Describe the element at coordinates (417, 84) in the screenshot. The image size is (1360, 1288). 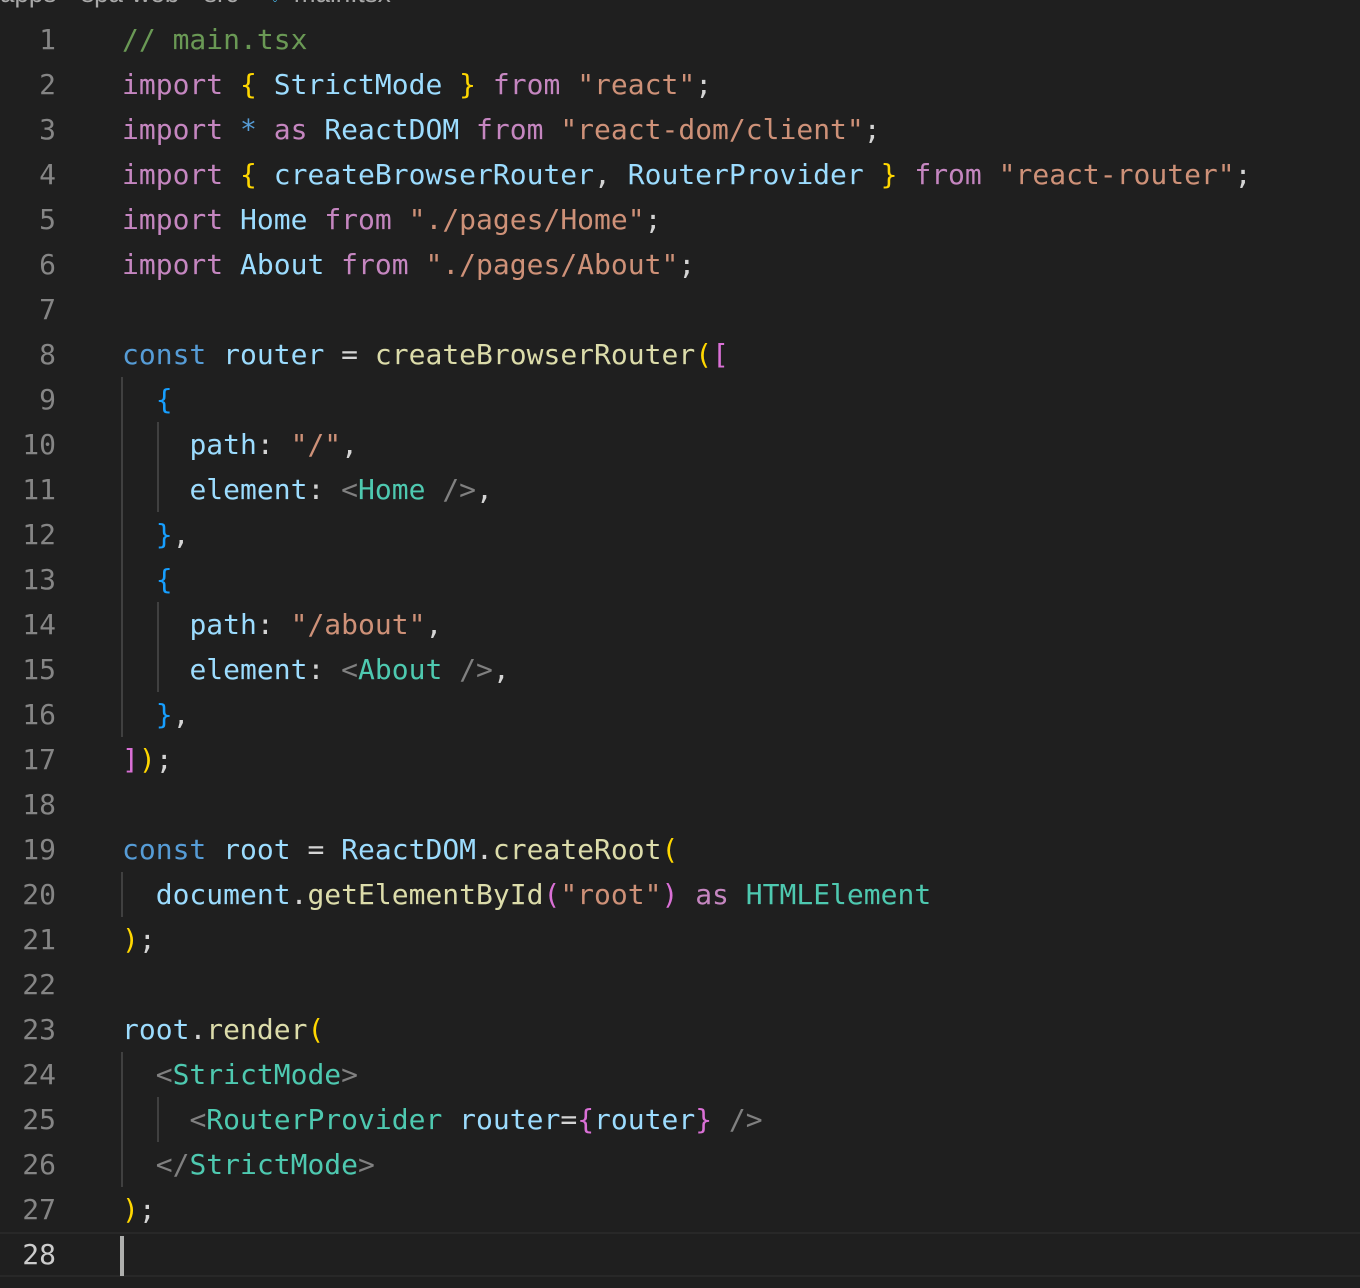
I see `line-content: import { StrictMode } from "react";` at that location.